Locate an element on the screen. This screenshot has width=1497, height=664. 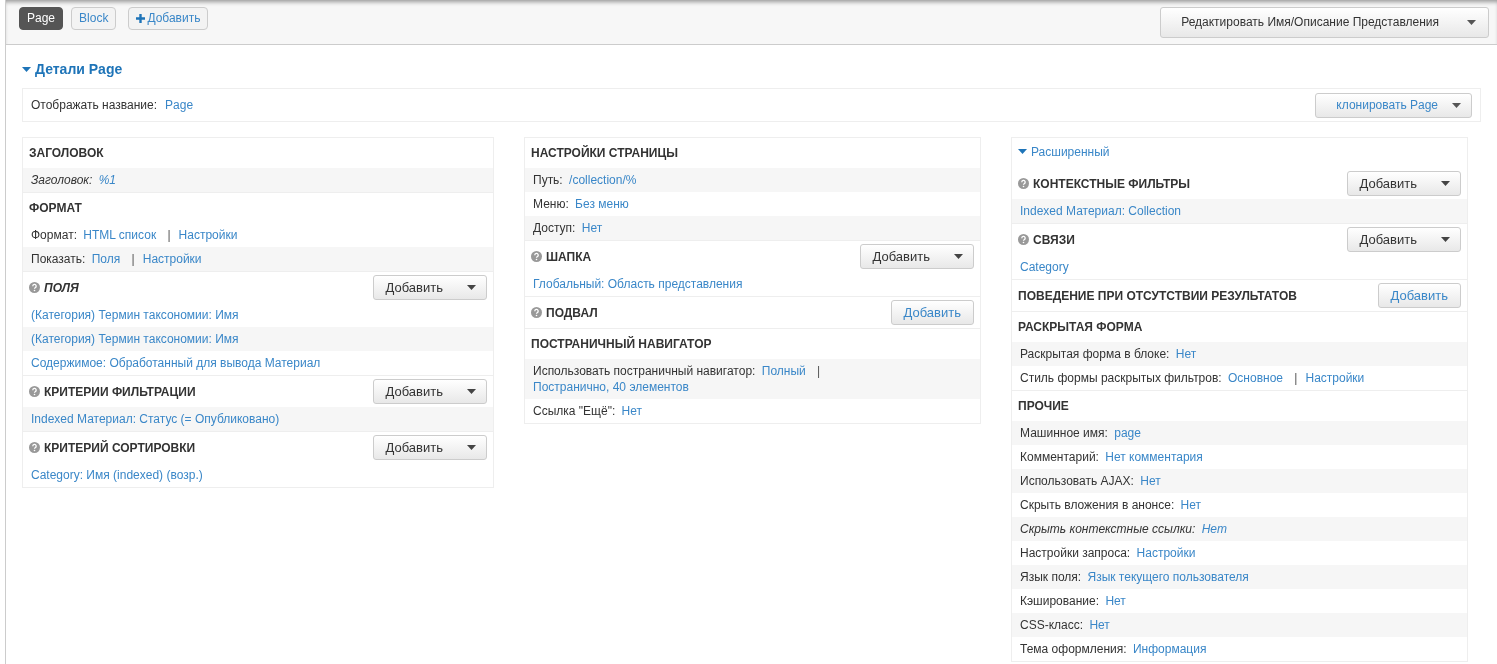
setting-label: Путь: is located at coordinates (548, 180).